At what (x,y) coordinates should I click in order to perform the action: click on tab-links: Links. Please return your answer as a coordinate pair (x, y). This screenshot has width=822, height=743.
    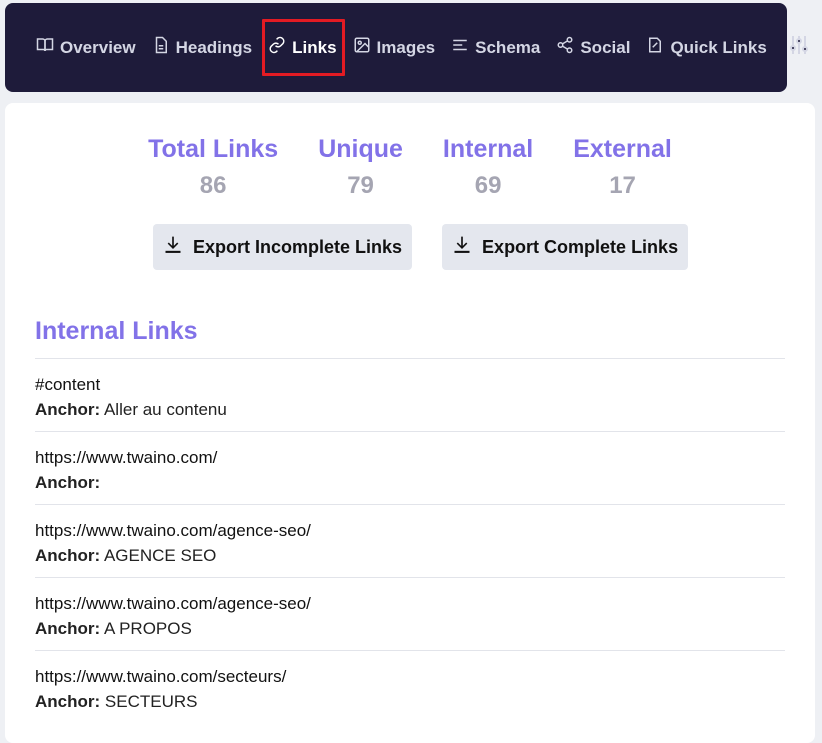
    Looking at the image, I should click on (304, 47).